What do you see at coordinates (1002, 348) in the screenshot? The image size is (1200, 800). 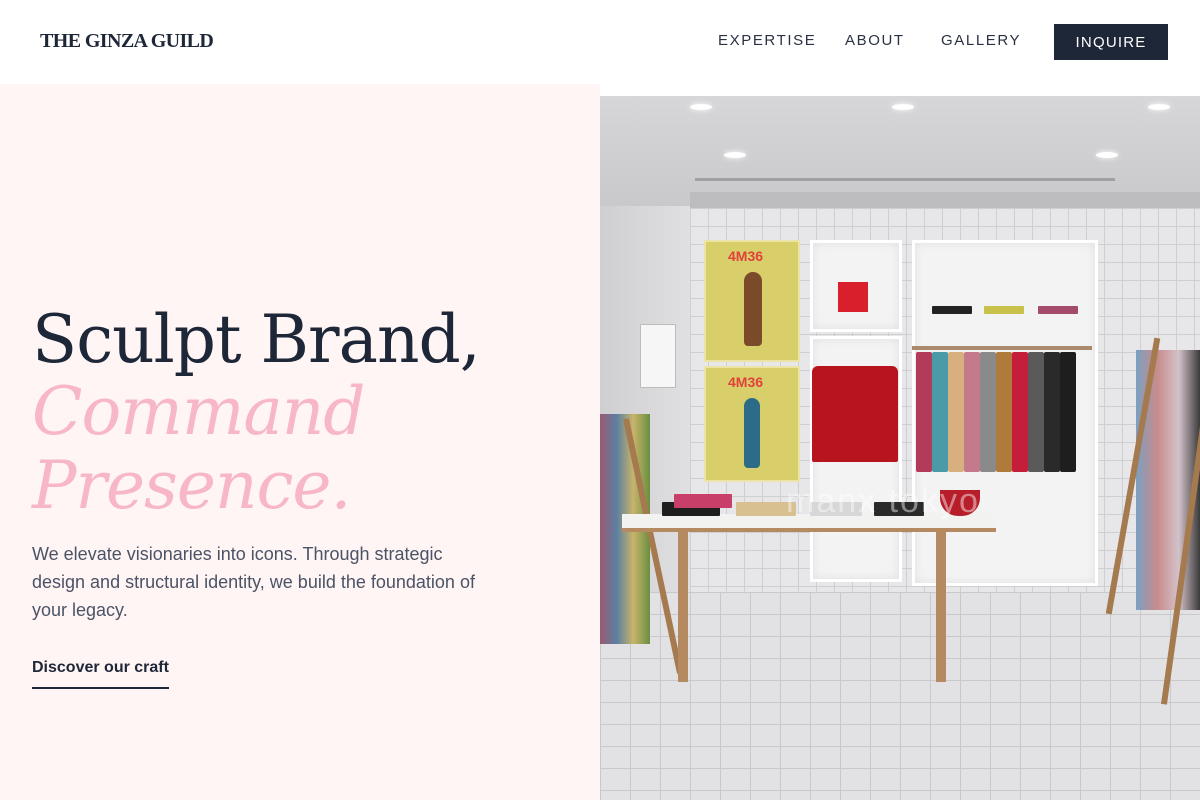 I see `clothing-rail` at bounding box center [1002, 348].